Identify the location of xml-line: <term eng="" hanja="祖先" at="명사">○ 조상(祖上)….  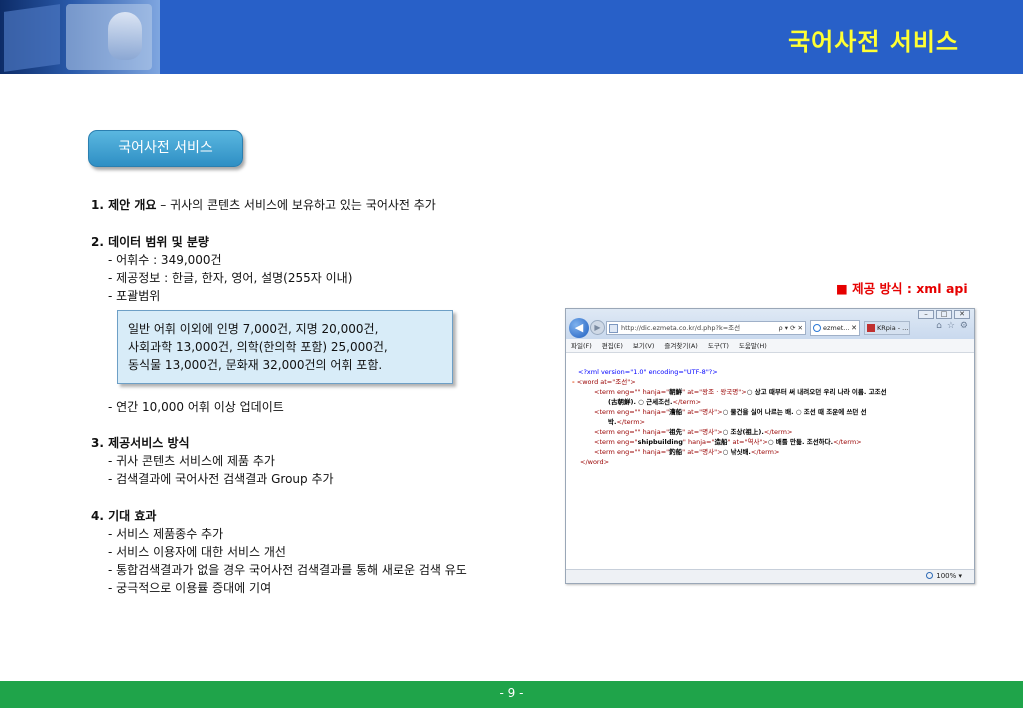
(693, 432).